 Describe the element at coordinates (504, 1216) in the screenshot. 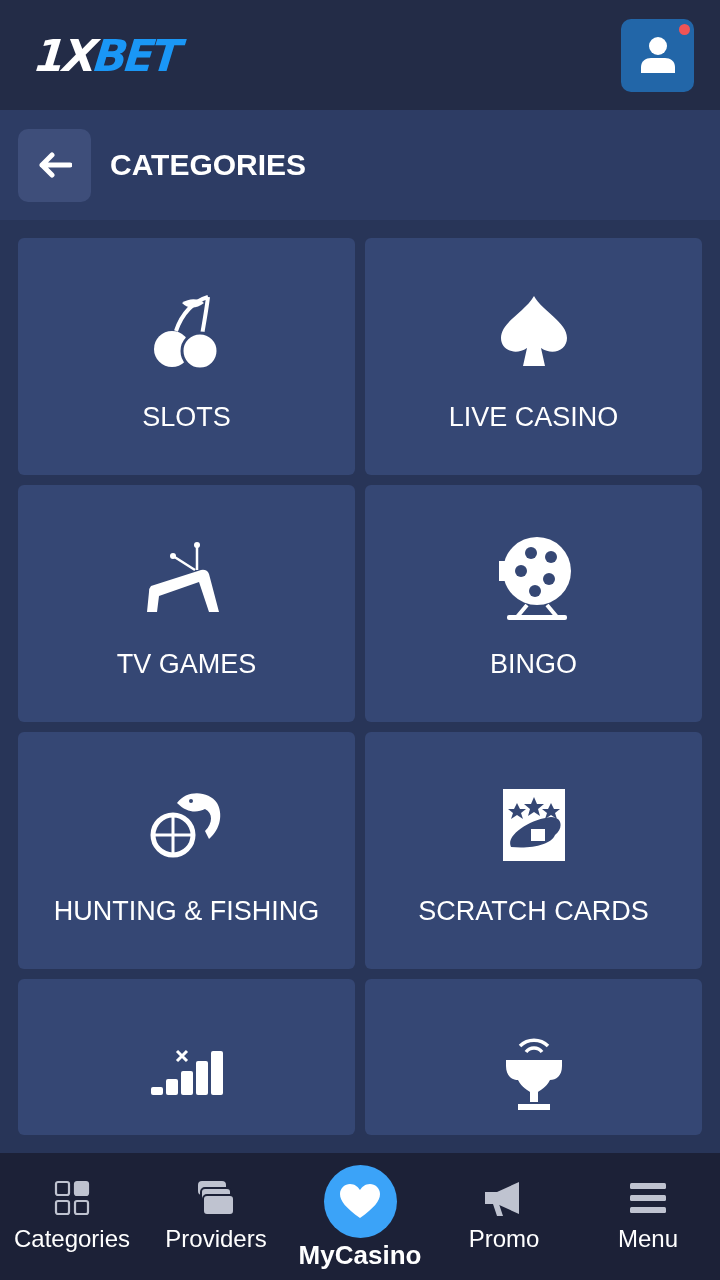

I see `nav-tab: Promo` at that location.